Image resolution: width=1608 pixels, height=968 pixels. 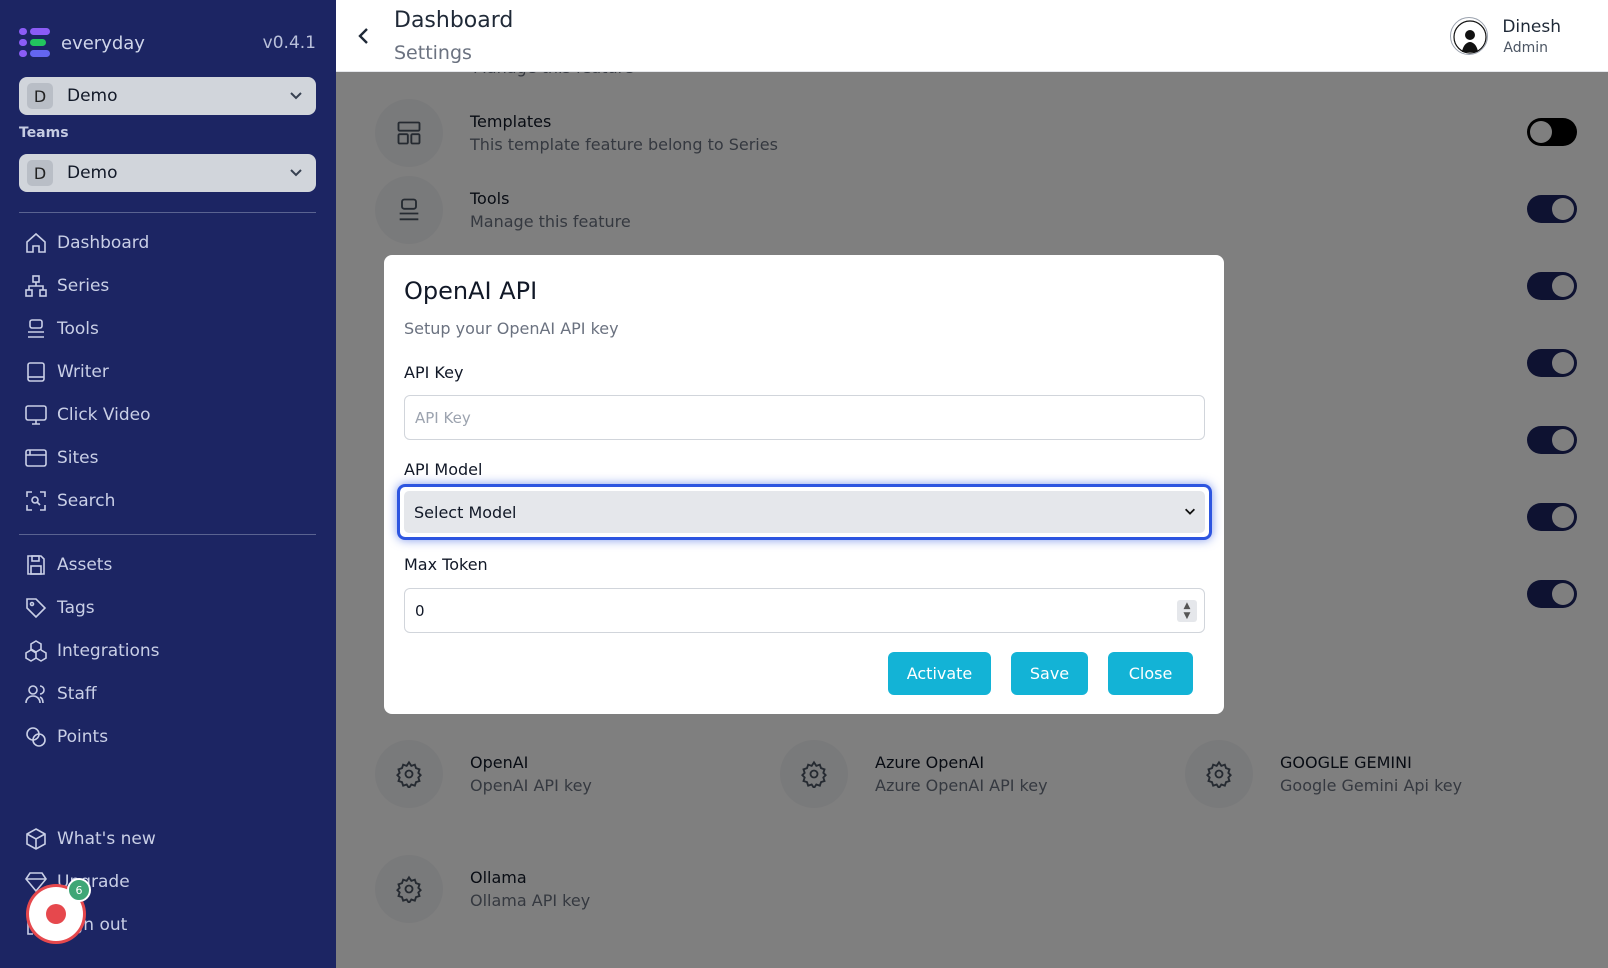 I want to click on modal-subtitle: Setup your OpenAI API key, so click(x=511, y=328).